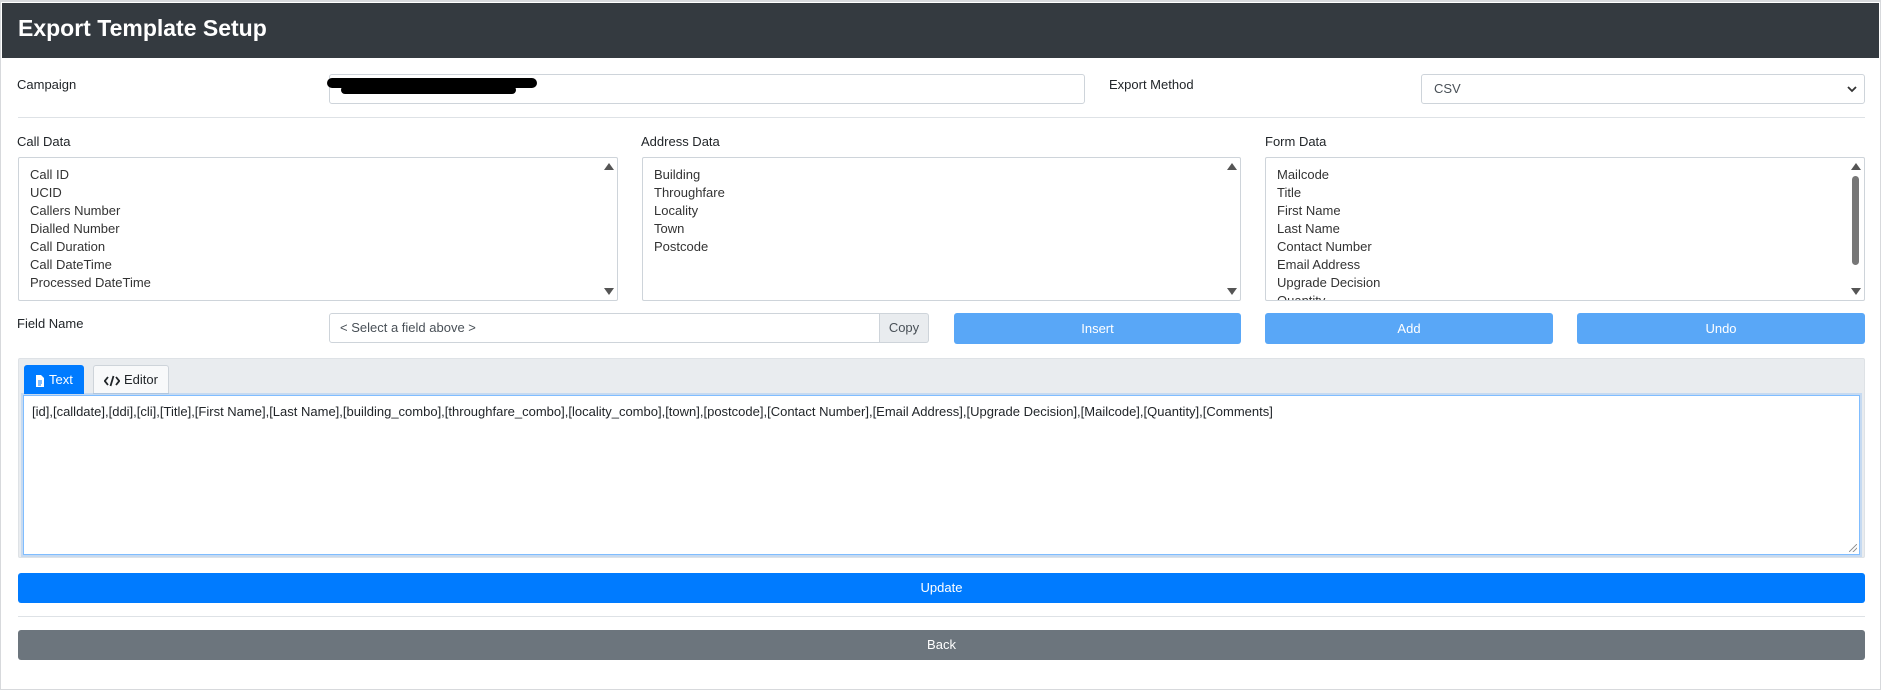 The image size is (1881, 690). Describe the element at coordinates (904, 328) in the screenshot. I see `copy-button: Copy` at that location.